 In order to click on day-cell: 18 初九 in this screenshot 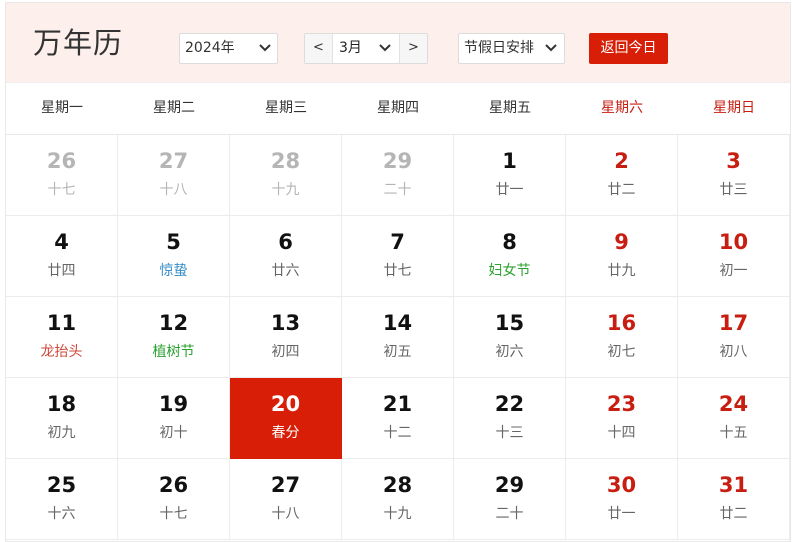, I will do `click(62, 418)`.